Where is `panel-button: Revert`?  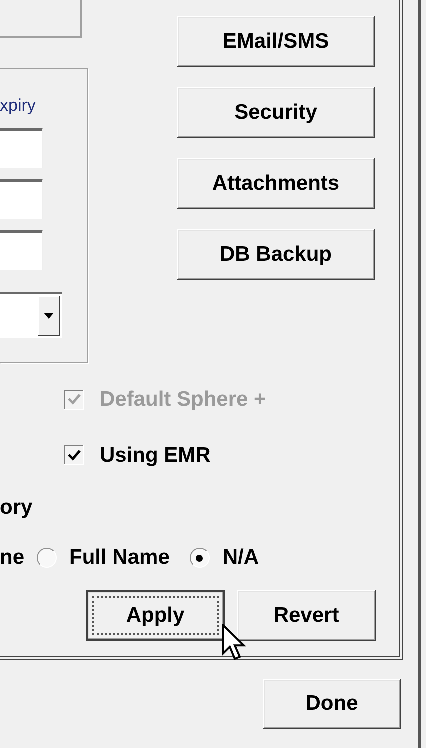
panel-button: Revert is located at coordinates (306, 615).